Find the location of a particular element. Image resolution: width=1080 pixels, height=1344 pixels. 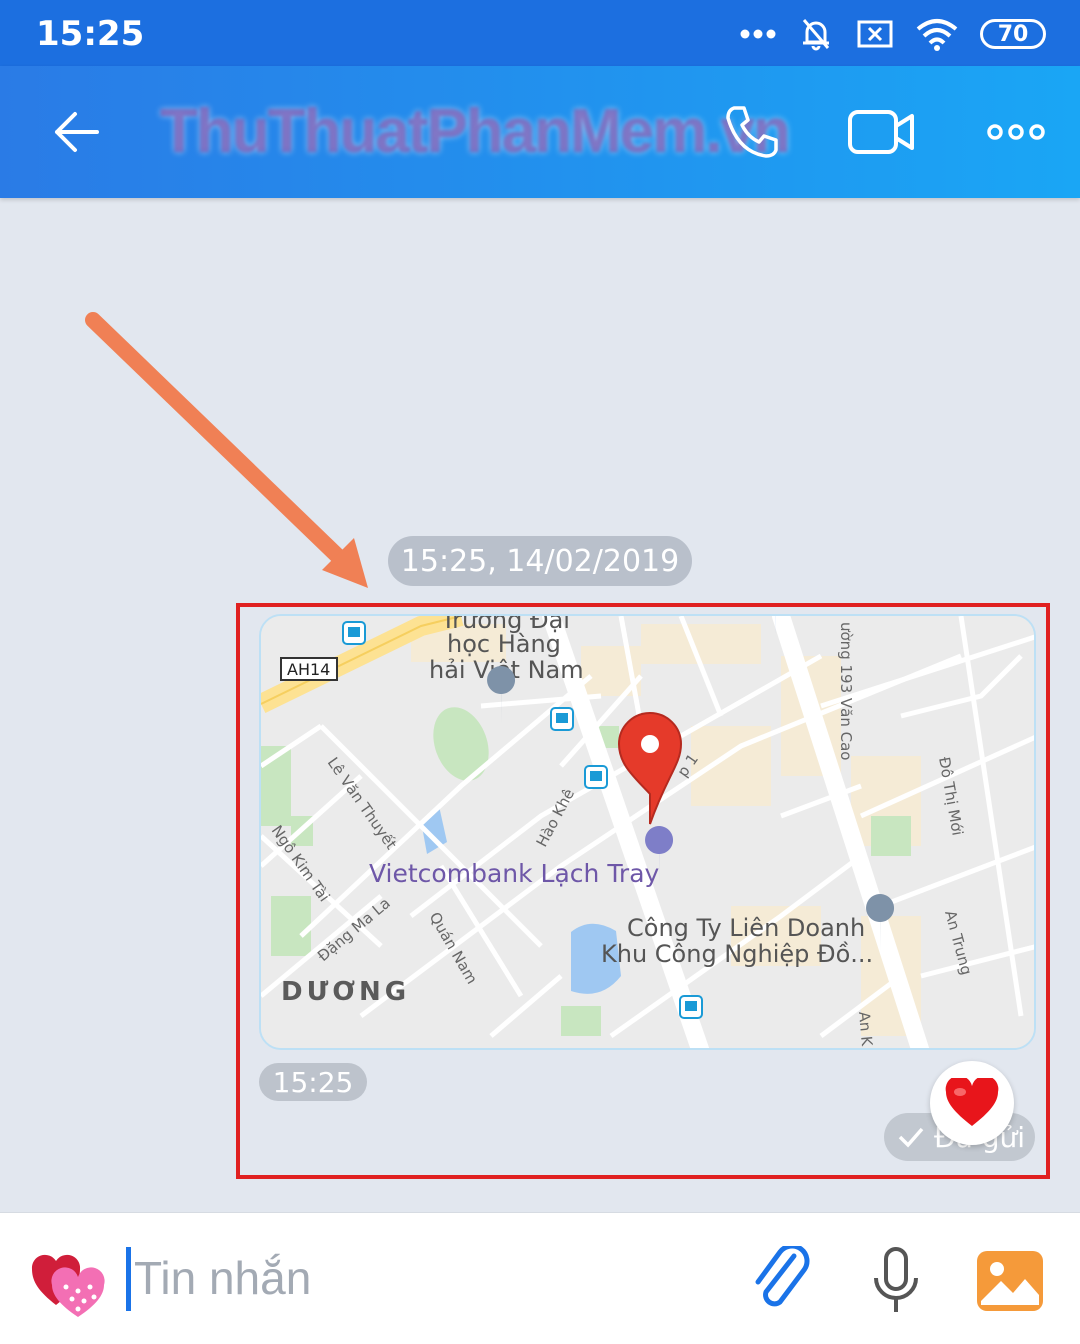

sticker-button is located at coordinates (69, 1281).